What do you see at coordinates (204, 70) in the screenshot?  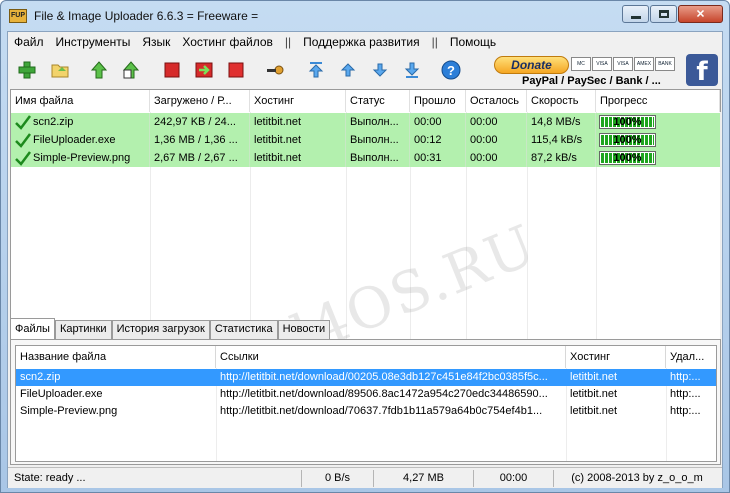 I see `resume-icon` at bounding box center [204, 70].